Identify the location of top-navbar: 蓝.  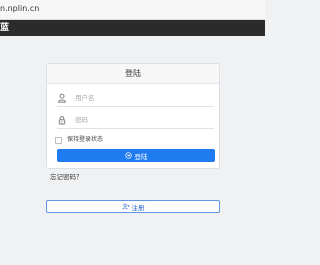
(132, 28).